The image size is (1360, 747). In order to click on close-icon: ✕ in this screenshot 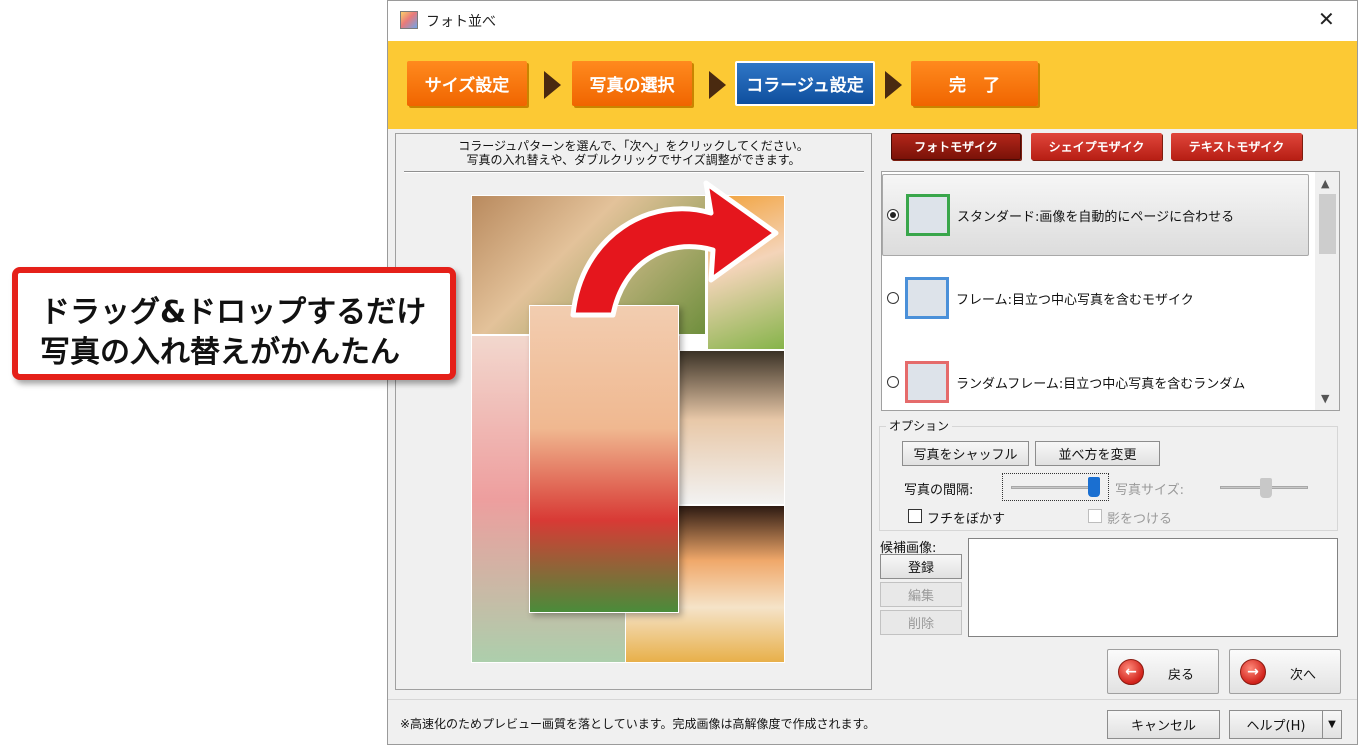, I will do `click(1326, 19)`.